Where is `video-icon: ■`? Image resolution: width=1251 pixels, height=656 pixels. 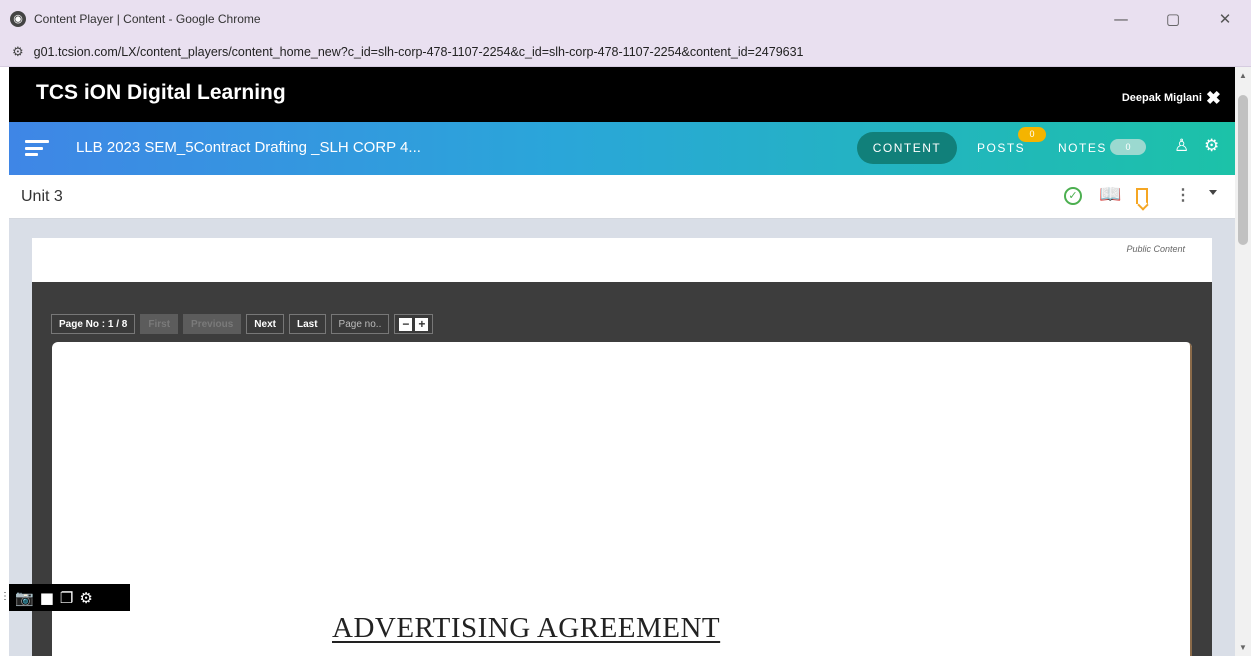
video-icon: ■ is located at coordinates (47, 598).